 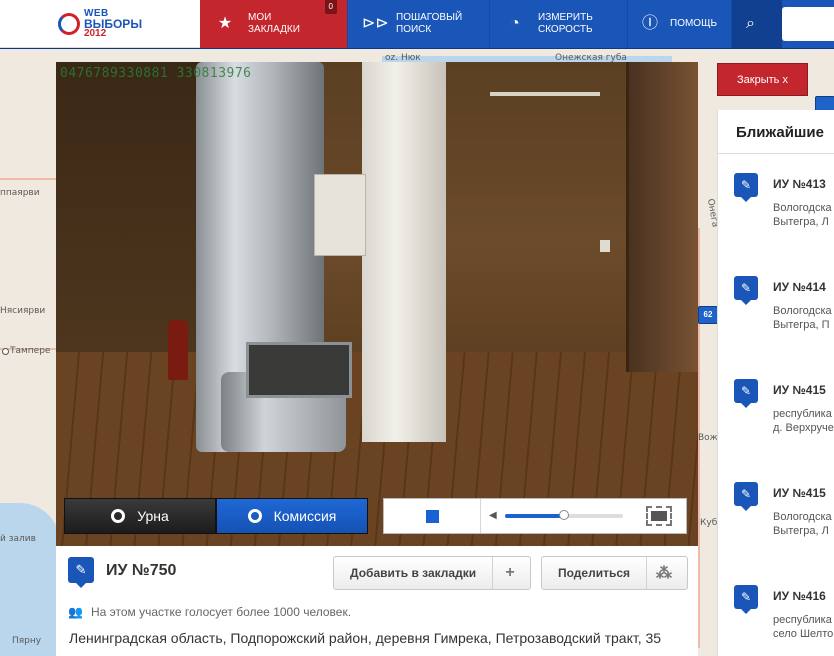 What do you see at coordinates (664, 573) in the screenshot?
I see `share-icon: ⁂` at bounding box center [664, 573].